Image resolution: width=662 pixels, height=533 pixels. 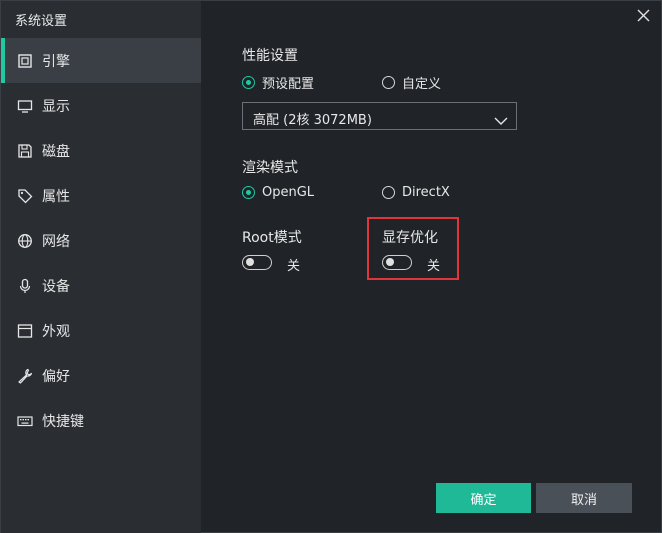 What do you see at coordinates (413, 248) in the screenshot?
I see `highlight-box` at bounding box center [413, 248].